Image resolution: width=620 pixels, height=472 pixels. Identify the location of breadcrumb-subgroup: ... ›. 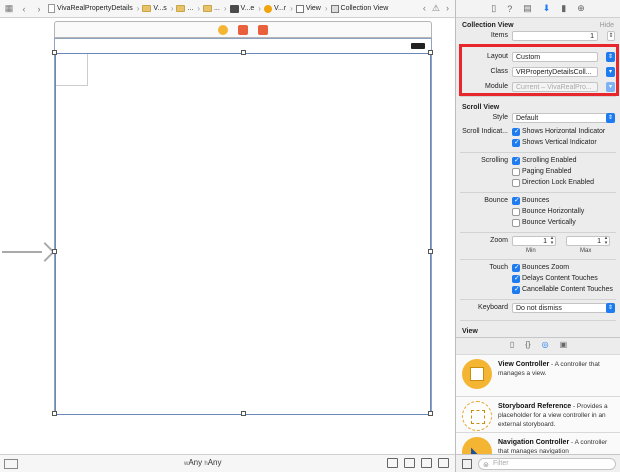
(214, 8).